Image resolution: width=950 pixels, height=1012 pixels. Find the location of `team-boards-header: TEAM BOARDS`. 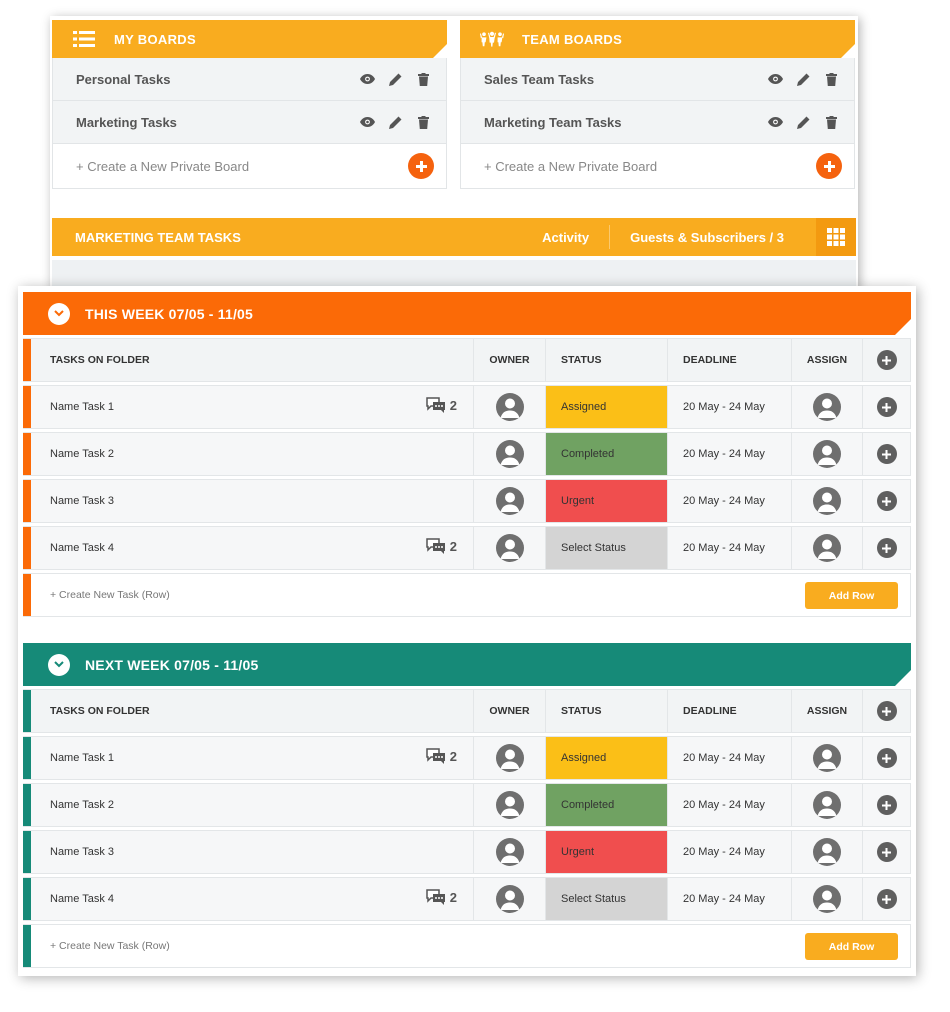

team-boards-header: TEAM BOARDS is located at coordinates (657, 39).